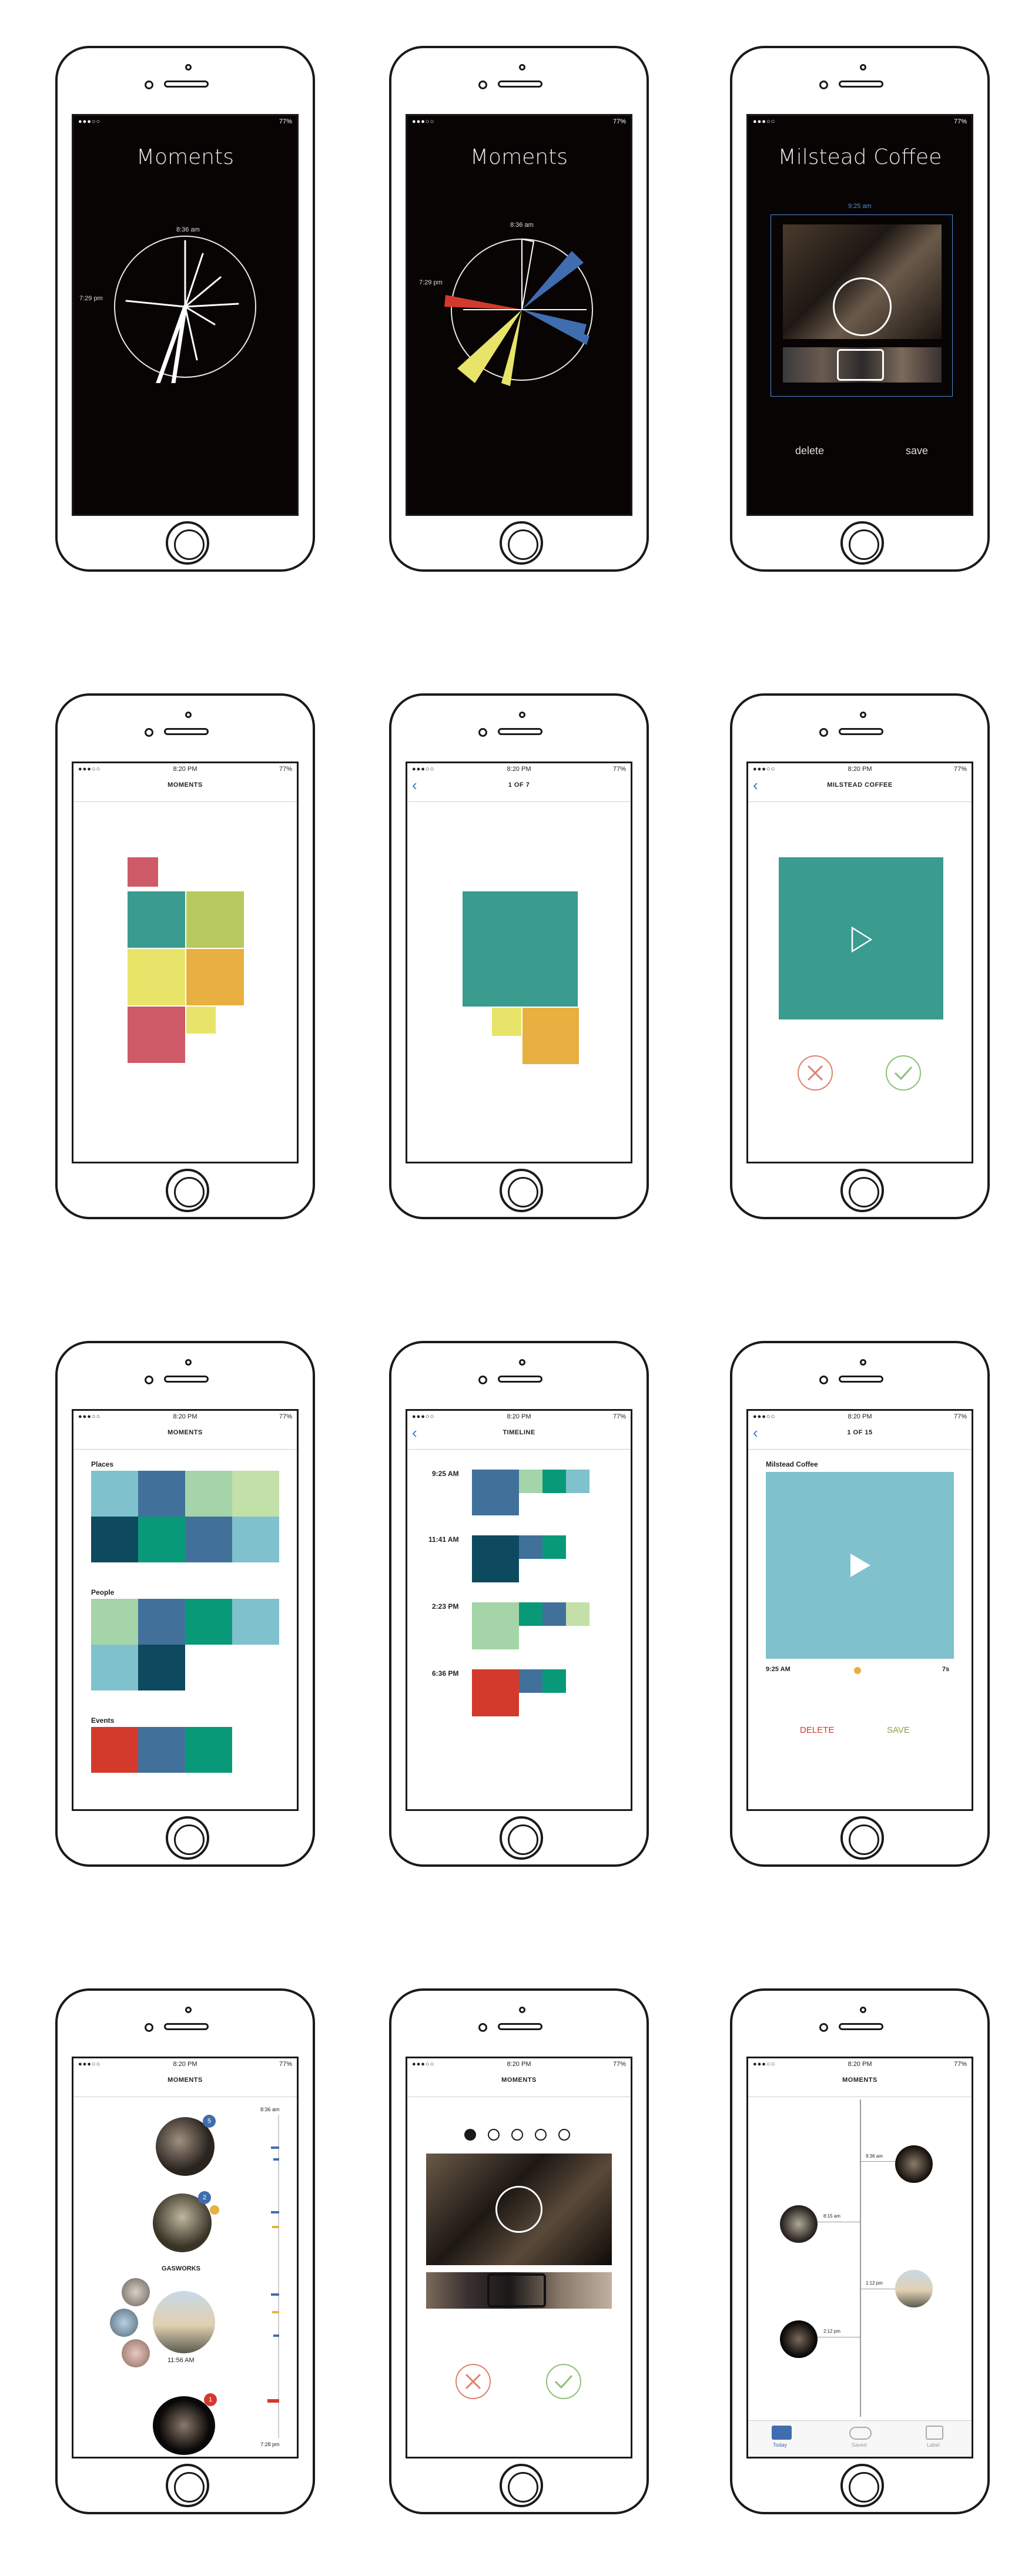  I want to click on delete-button: DELETE, so click(817, 1730).